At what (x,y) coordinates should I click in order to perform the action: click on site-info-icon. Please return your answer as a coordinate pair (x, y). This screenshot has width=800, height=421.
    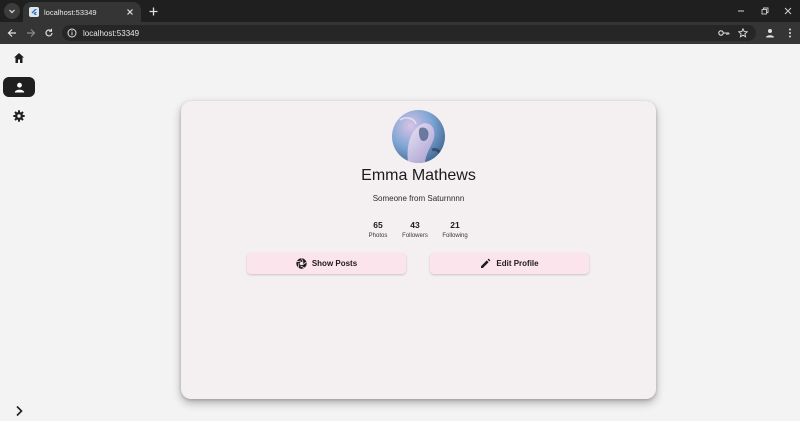
    Looking at the image, I should click on (72, 33).